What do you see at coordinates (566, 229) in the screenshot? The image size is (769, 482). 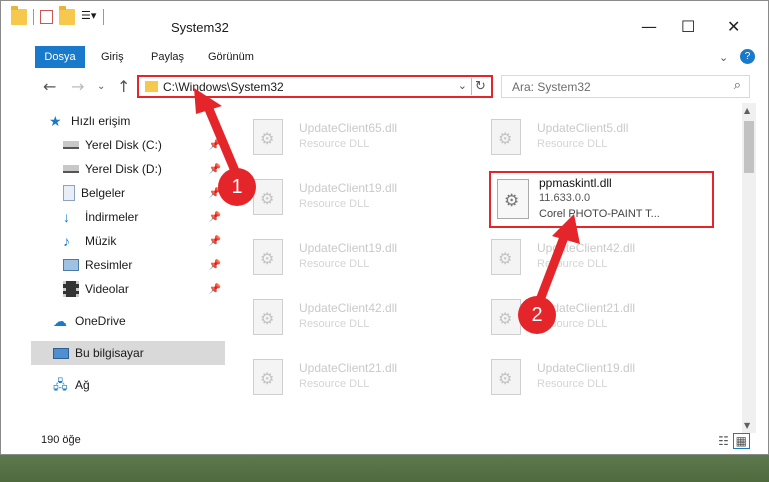 I see `arrow-2-head` at bounding box center [566, 229].